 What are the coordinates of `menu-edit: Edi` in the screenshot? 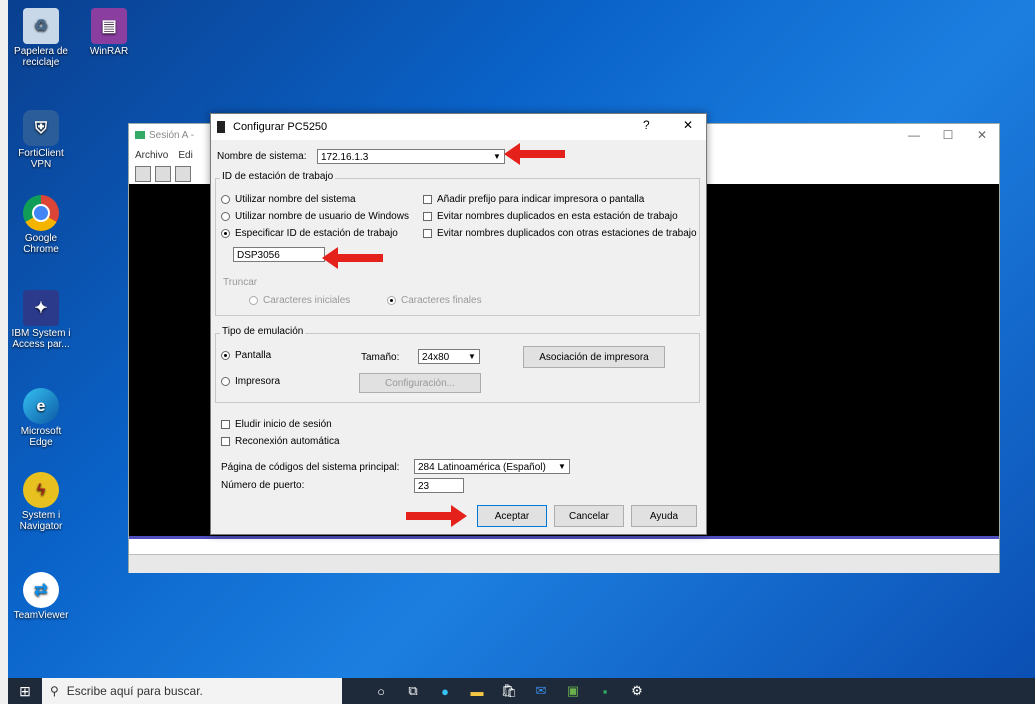 It's located at (185, 155).